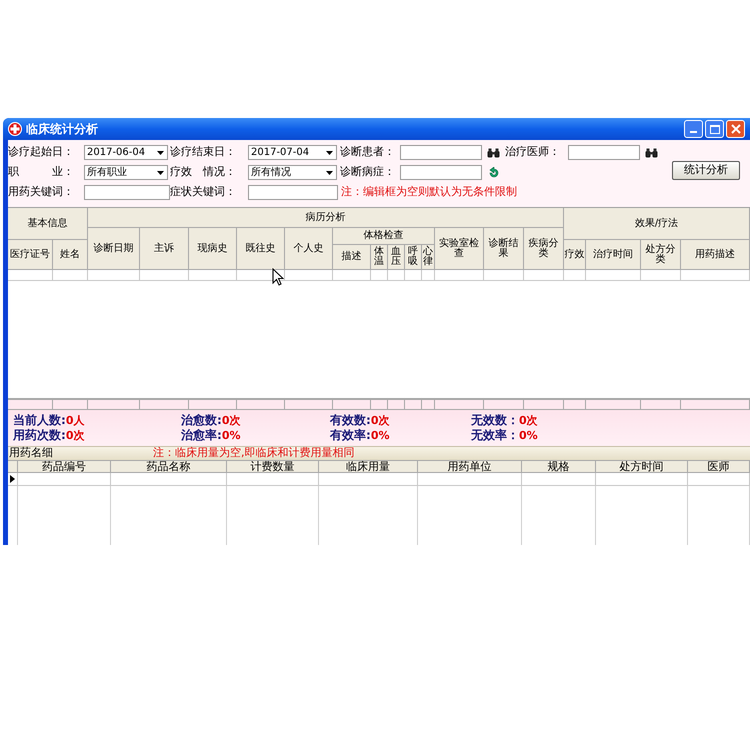 This screenshot has width=750, height=750. What do you see at coordinates (326, 218) in the screenshot?
I see `column-header: 病历分析` at bounding box center [326, 218].